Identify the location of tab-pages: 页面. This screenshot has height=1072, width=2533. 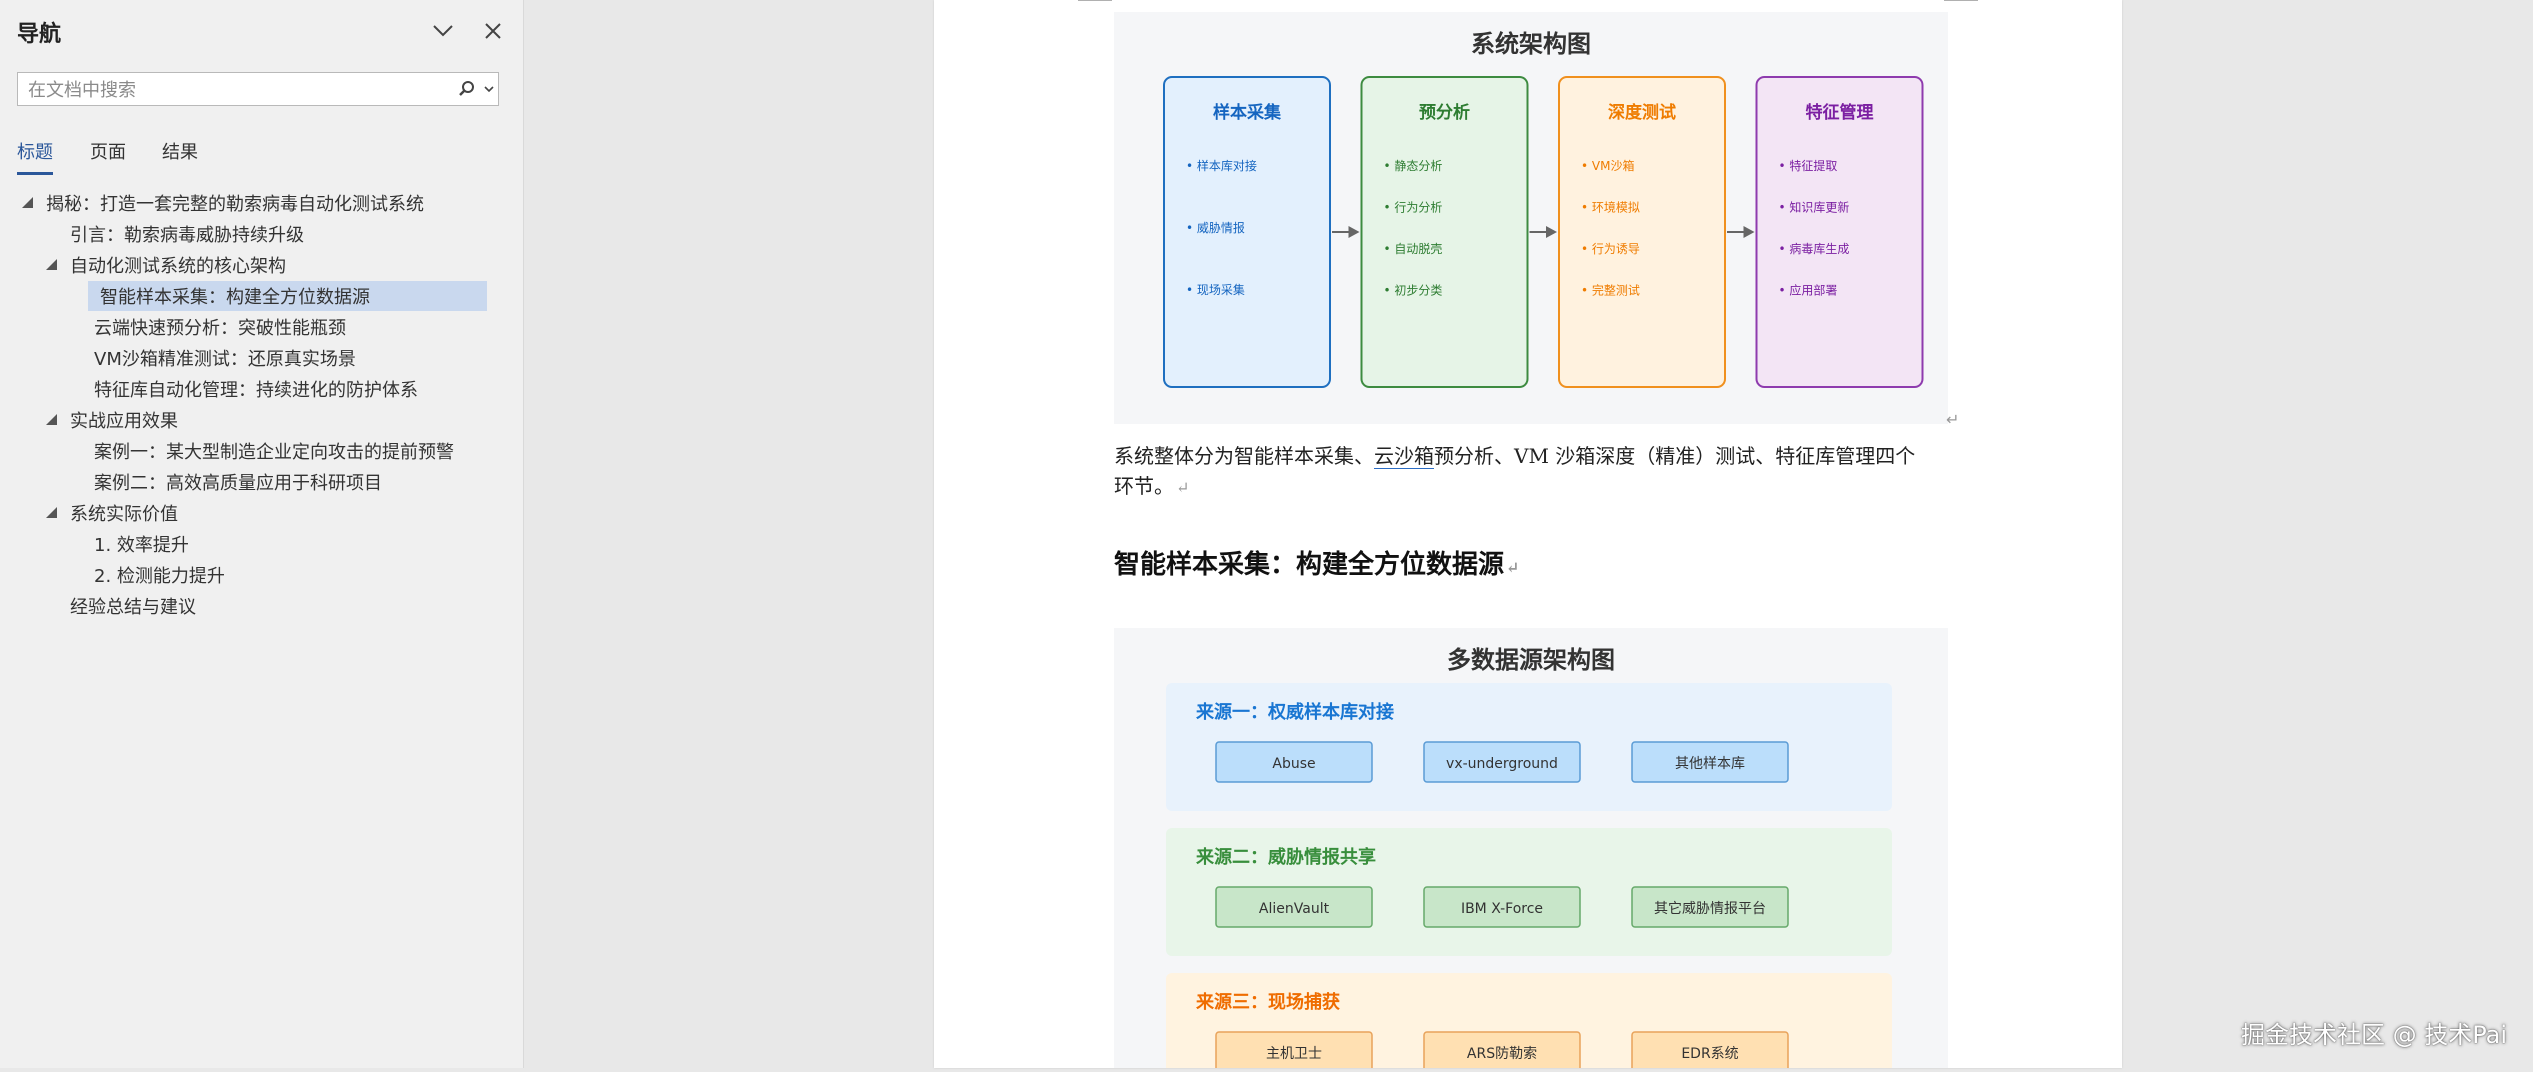
(108, 151).